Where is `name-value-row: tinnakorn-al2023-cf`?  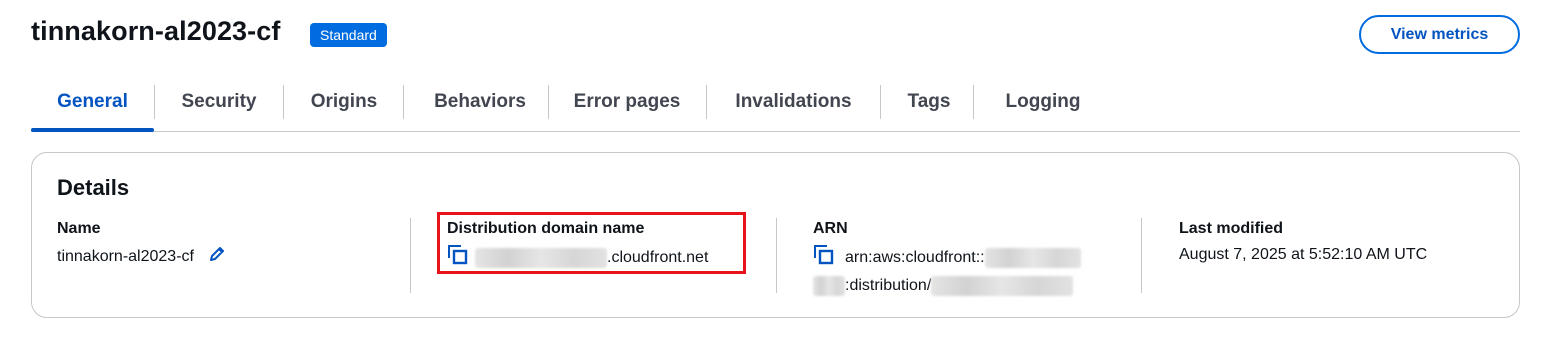
name-value-row: tinnakorn-al2023-cf is located at coordinates (141, 257).